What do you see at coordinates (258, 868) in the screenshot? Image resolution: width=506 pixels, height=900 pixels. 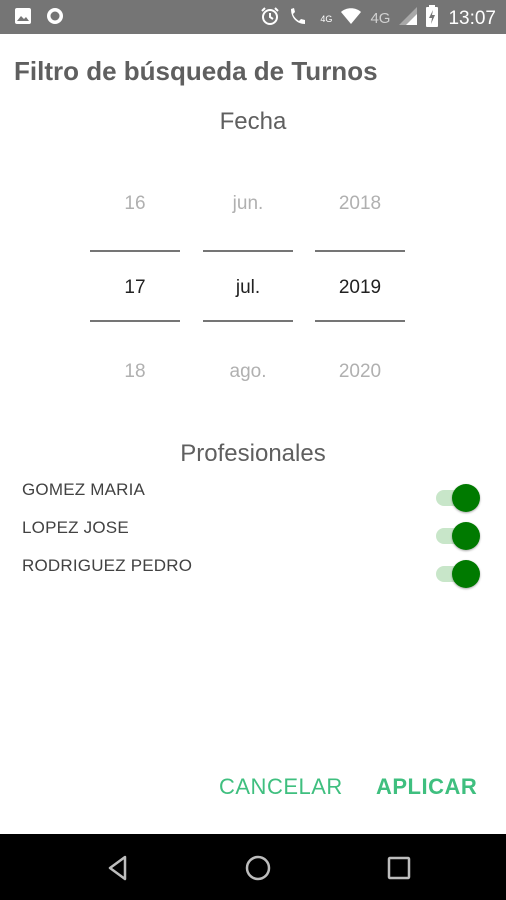 I see `home-icon` at bounding box center [258, 868].